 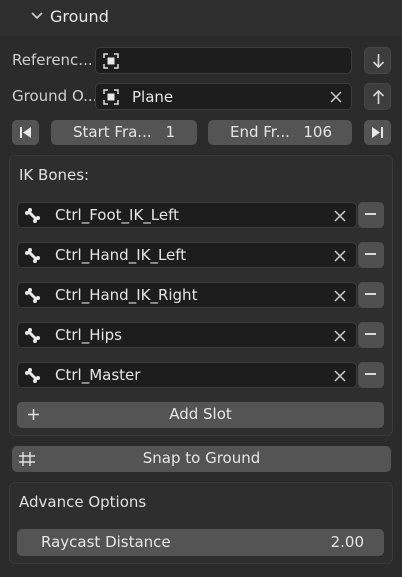 I want to click on ground-panel-header: Ground, so click(x=201, y=18).